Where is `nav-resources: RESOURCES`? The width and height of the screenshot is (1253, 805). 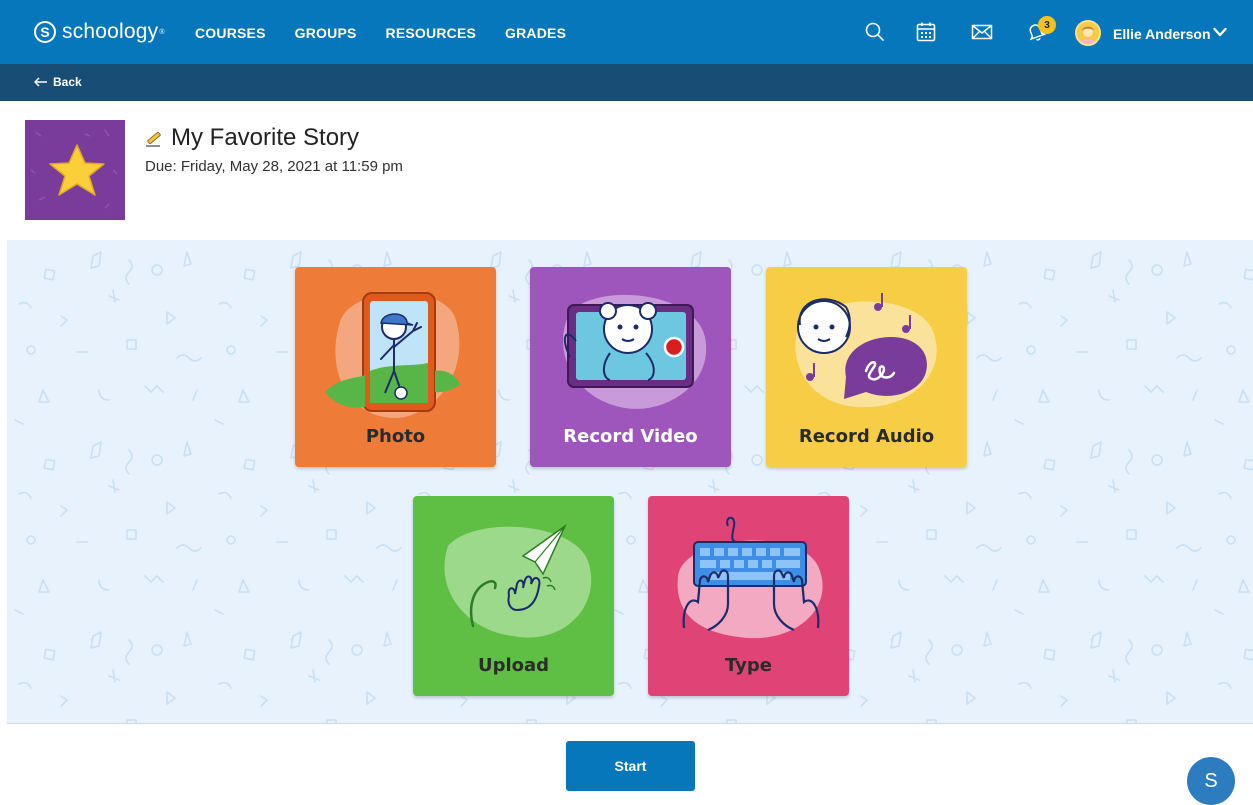
nav-resources: RESOURCES is located at coordinates (431, 33).